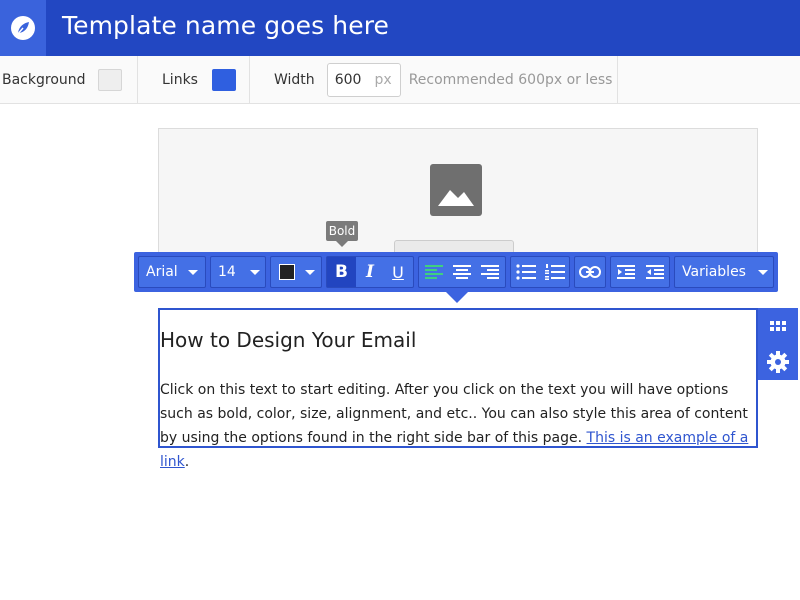 The width and height of the screenshot is (800, 600). Describe the element at coordinates (162, 272) in the screenshot. I see `font-family-value: Arial` at that location.